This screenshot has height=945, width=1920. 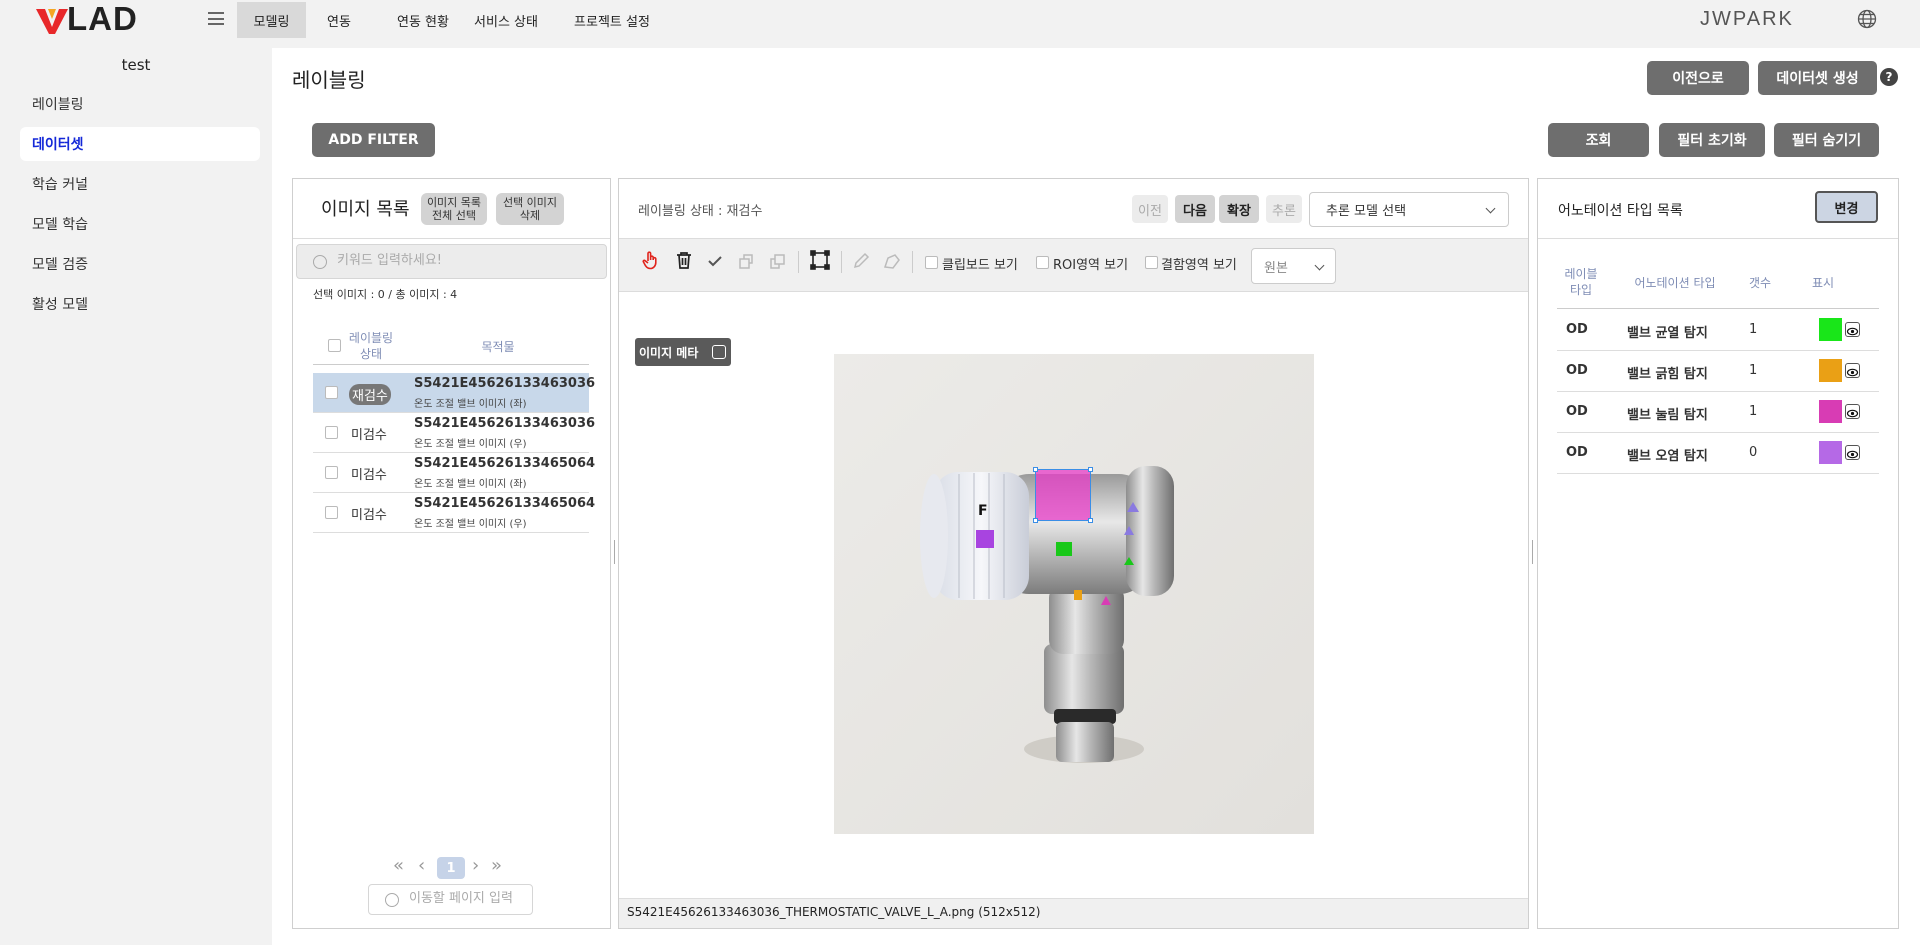 What do you see at coordinates (1091, 265) in the screenshot?
I see `roi-label: ROI영역 보기` at bounding box center [1091, 265].